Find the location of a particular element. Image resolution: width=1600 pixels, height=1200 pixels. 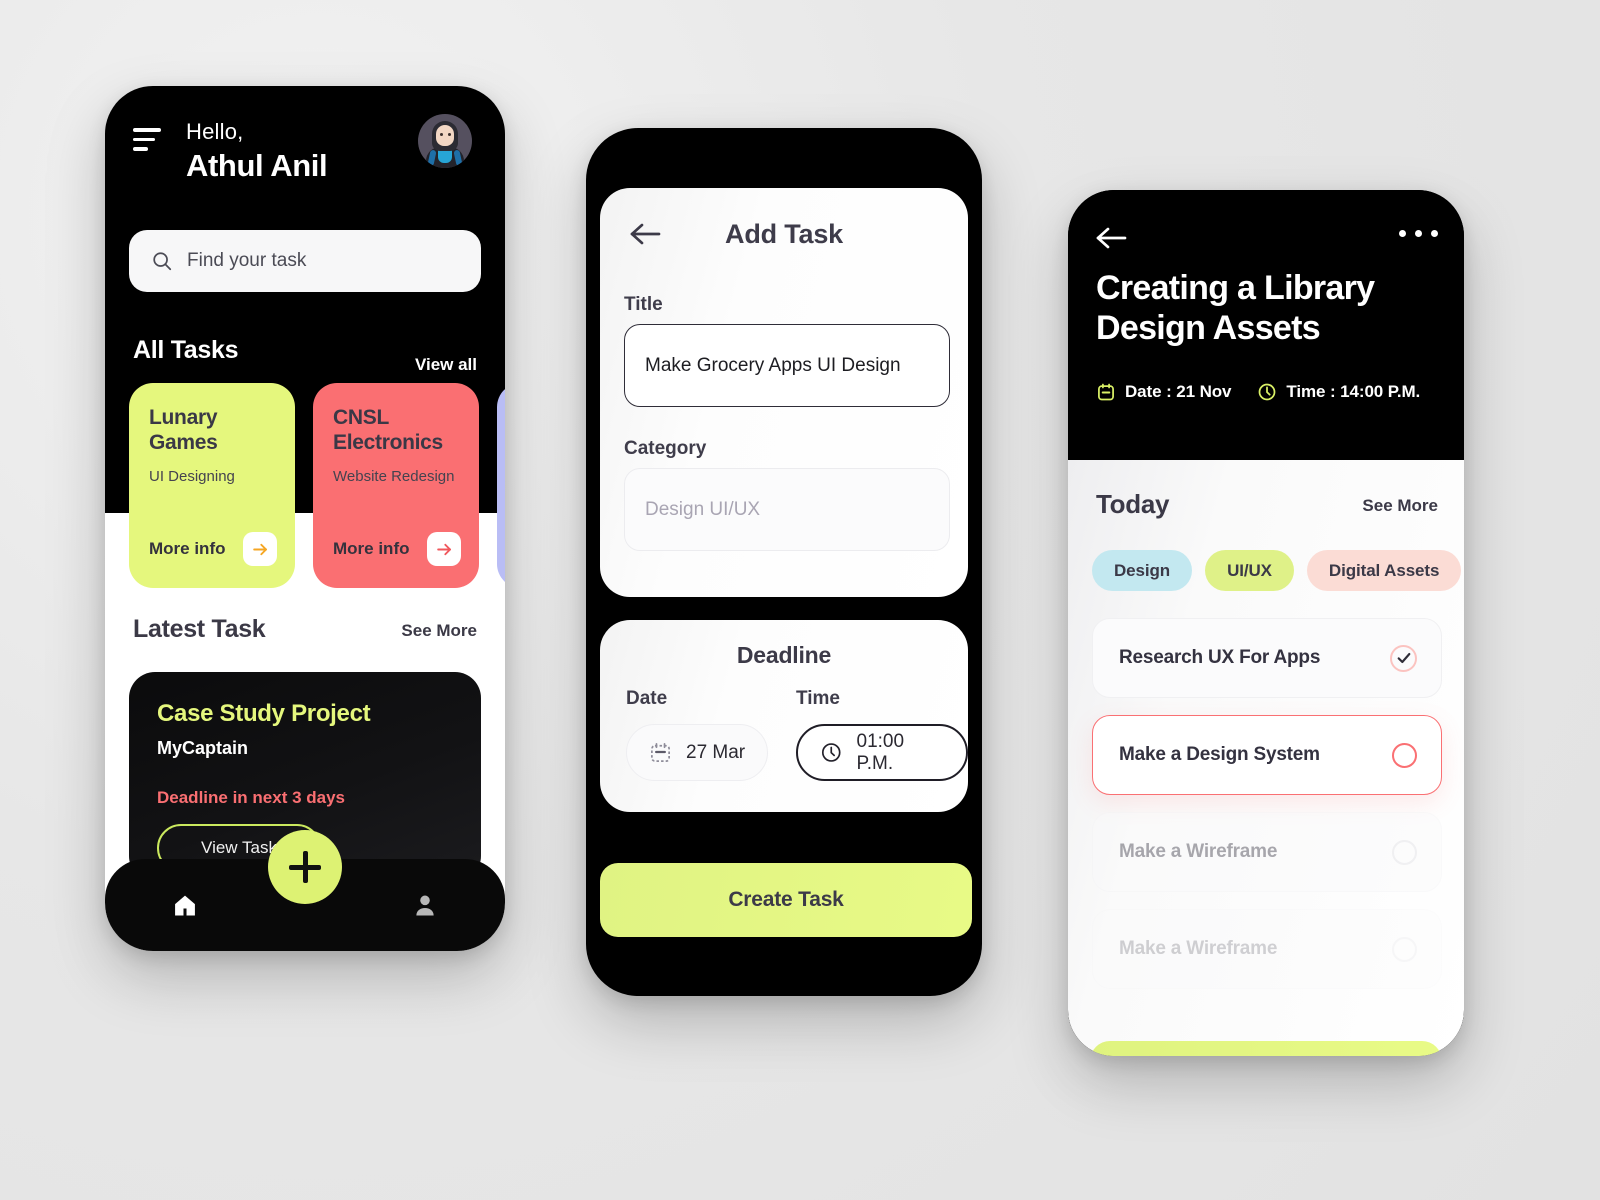

search-input: Find your task is located at coordinates (305, 261).